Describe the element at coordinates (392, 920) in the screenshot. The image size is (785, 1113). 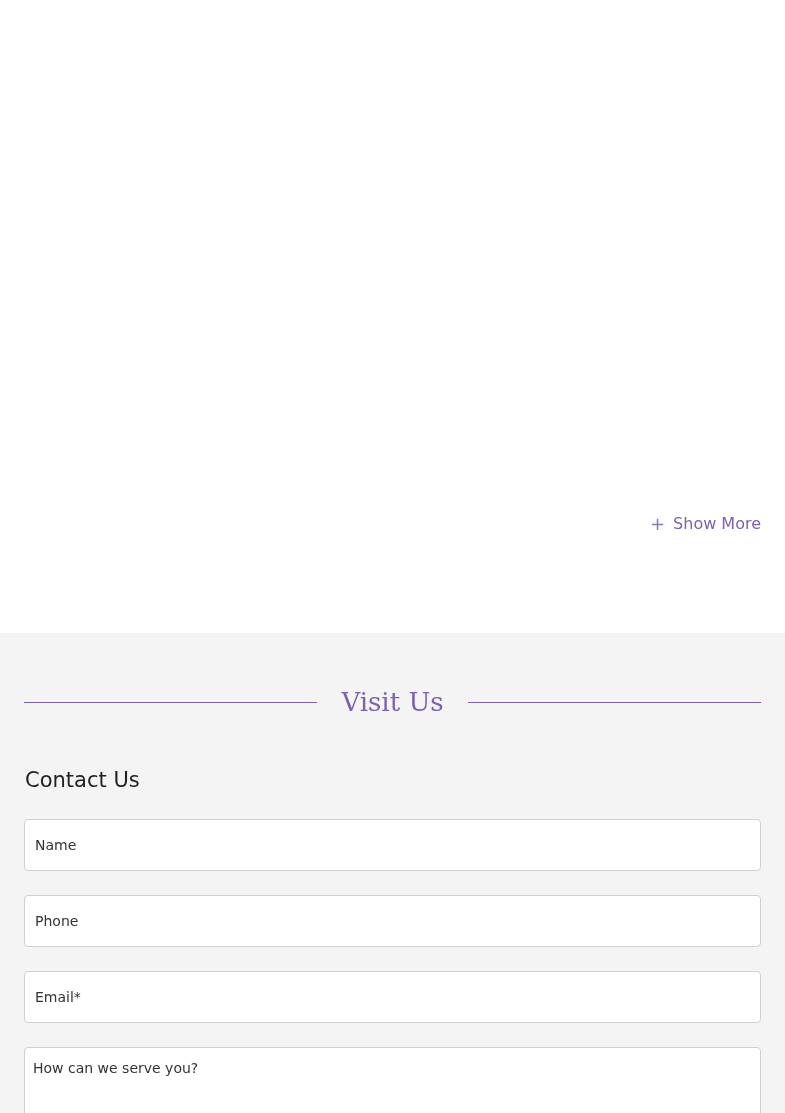
I see `text-field: Phone` at that location.